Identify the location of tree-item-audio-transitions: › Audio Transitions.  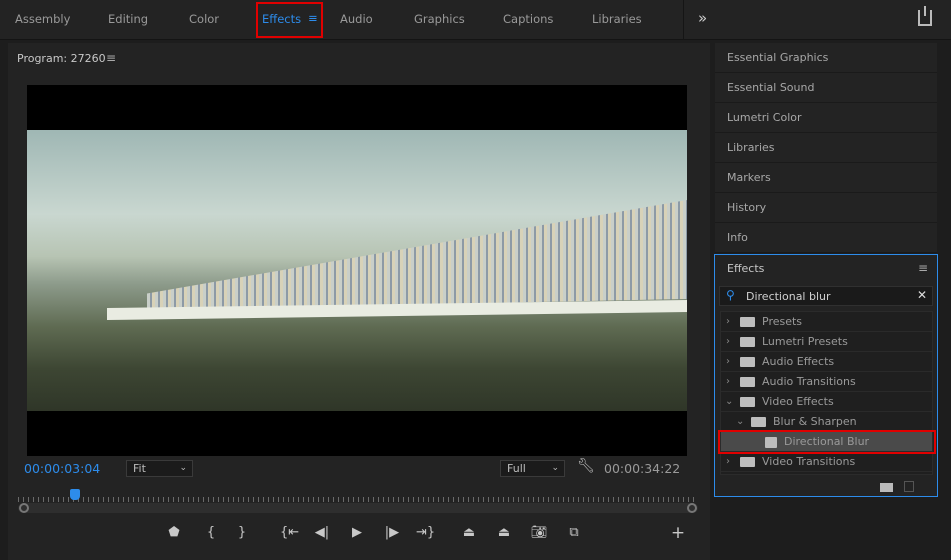
(826, 382).